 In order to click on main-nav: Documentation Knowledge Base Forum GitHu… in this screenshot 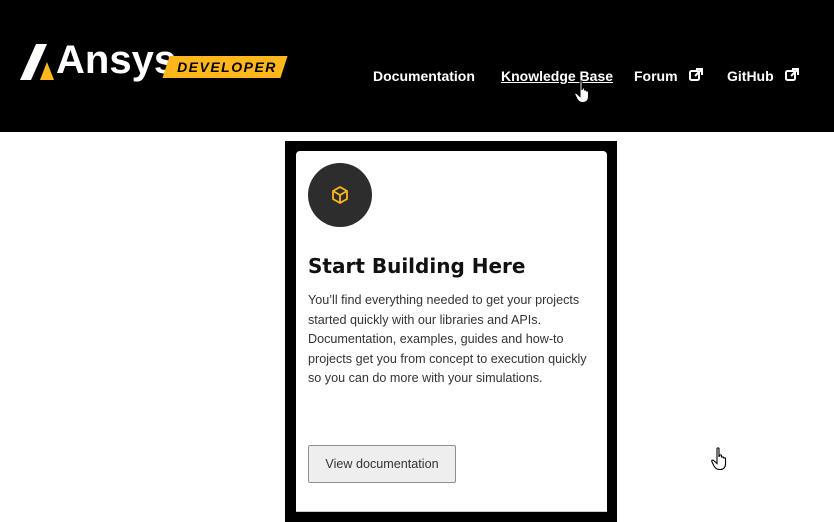, I will do `click(417, 77)`.